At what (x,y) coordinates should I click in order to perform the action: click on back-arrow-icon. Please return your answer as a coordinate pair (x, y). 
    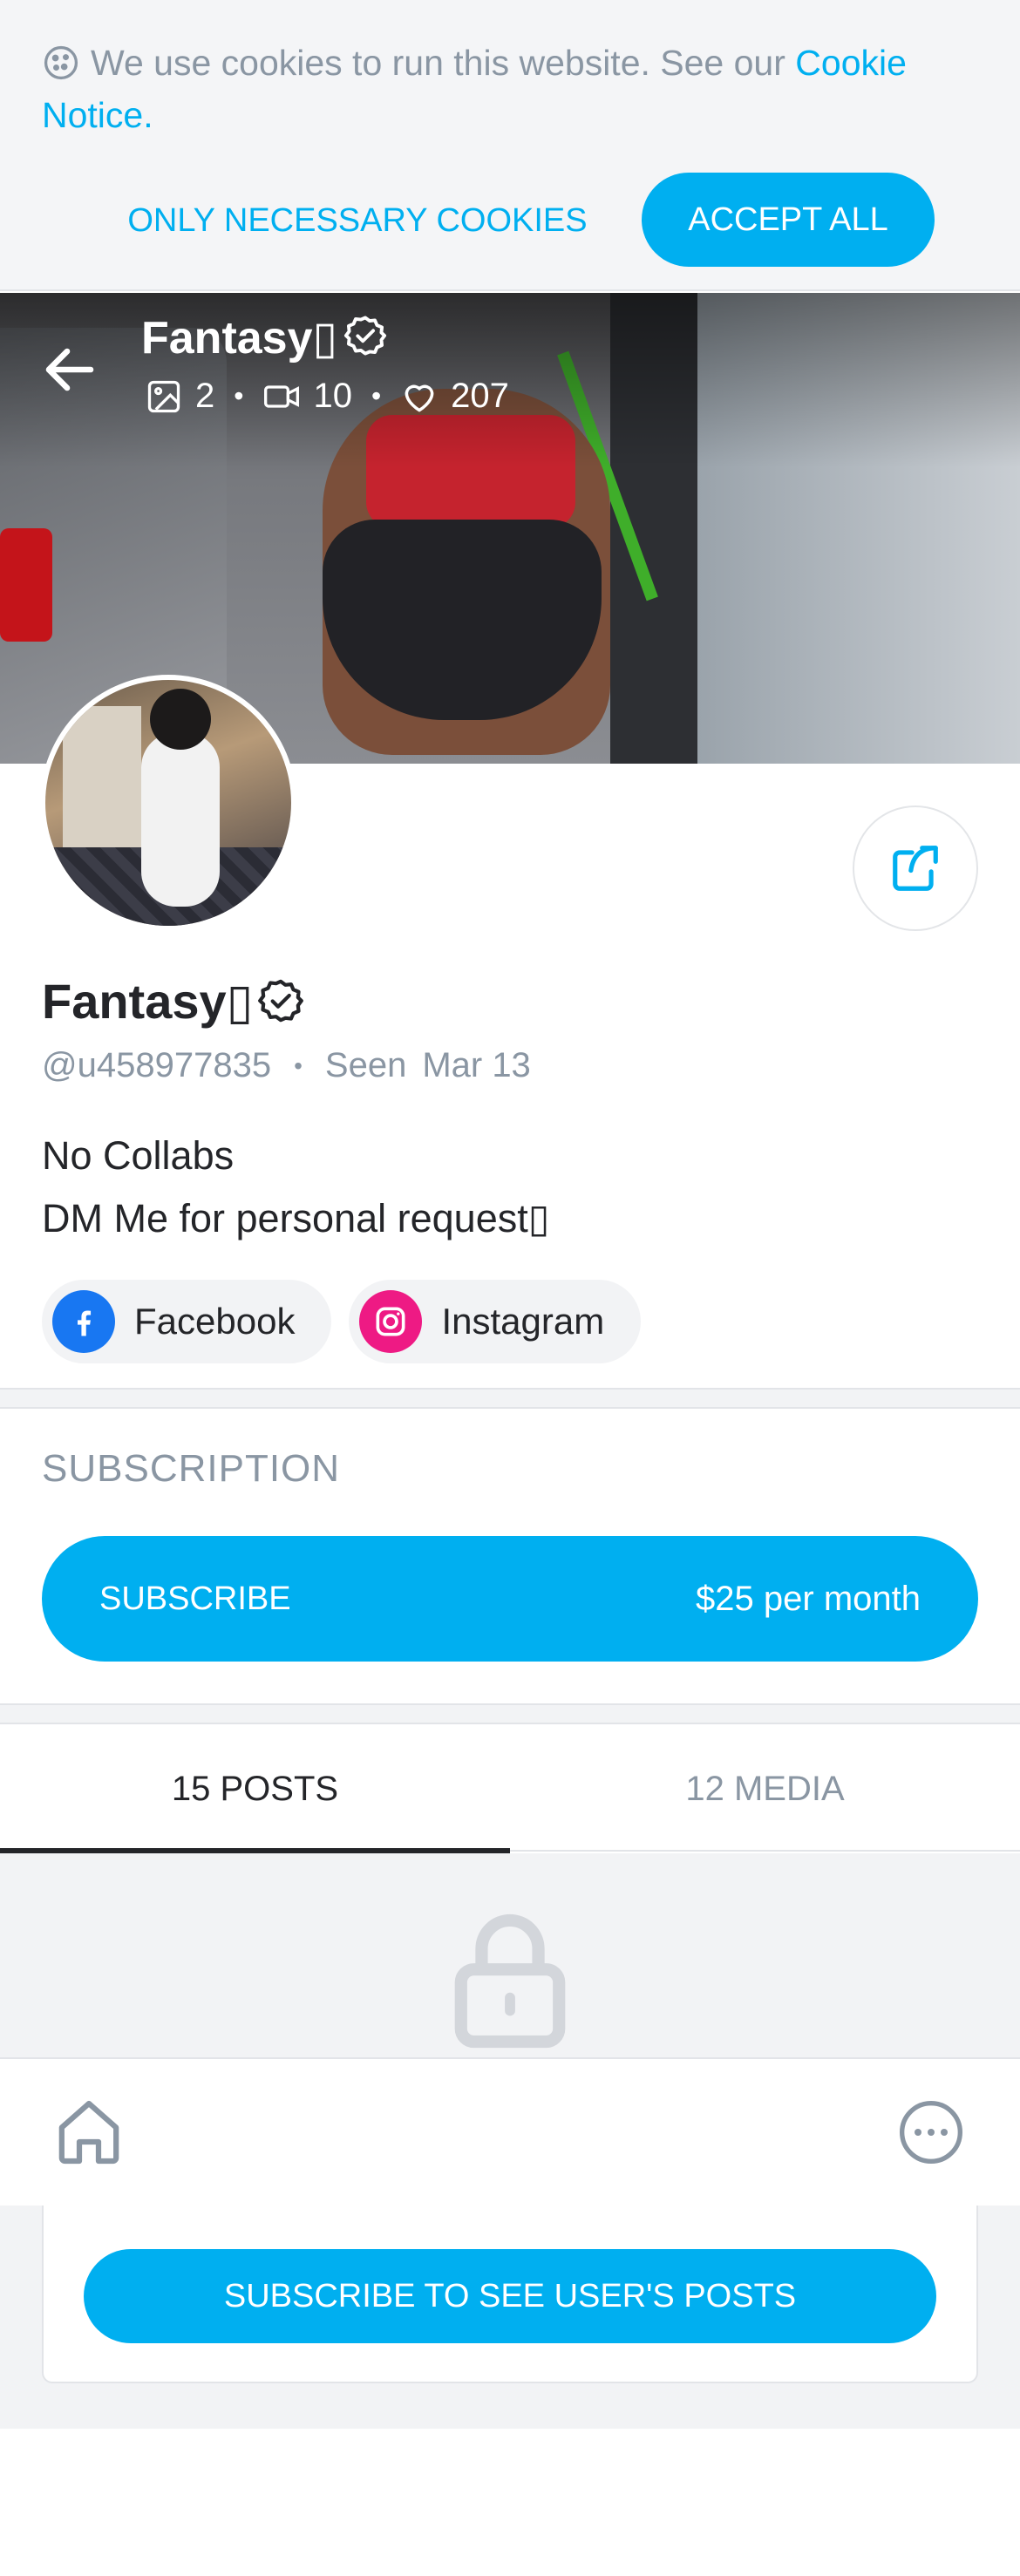
    Looking at the image, I should click on (69, 369).